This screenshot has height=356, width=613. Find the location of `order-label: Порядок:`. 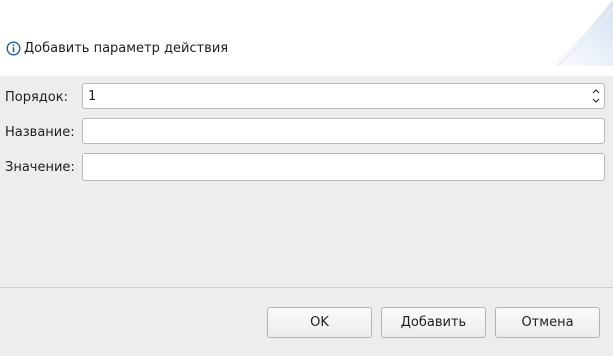

order-label: Порядок: is located at coordinates (36, 97).